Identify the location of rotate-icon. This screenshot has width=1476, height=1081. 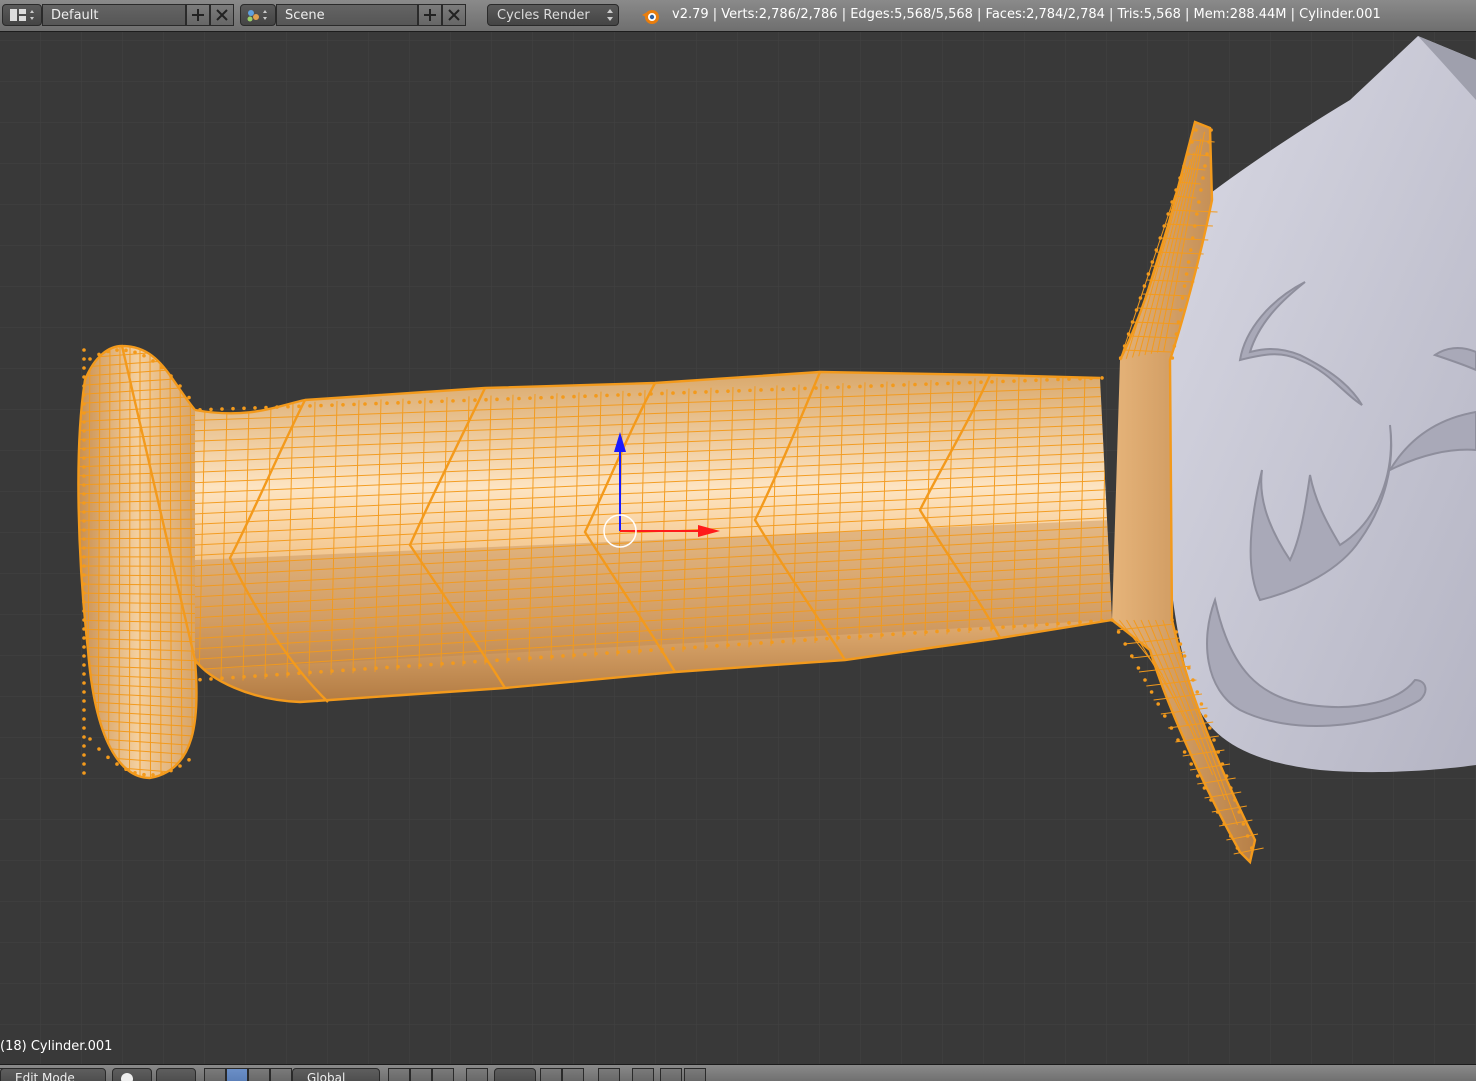
(259, 1074).